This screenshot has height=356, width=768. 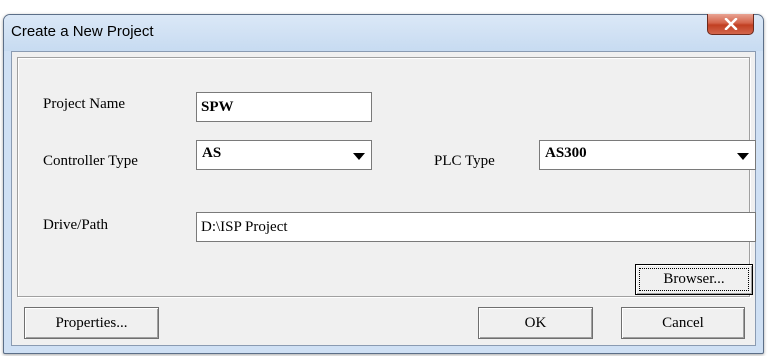 What do you see at coordinates (647, 155) in the screenshot?
I see `plc-type-select: AS300` at bounding box center [647, 155].